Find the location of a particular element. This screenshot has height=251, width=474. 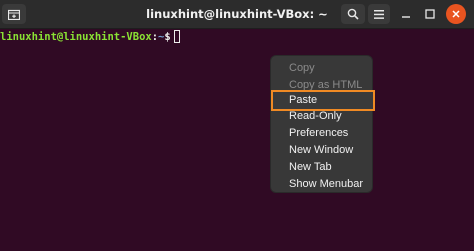

text-cursor is located at coordinates (176, 36).